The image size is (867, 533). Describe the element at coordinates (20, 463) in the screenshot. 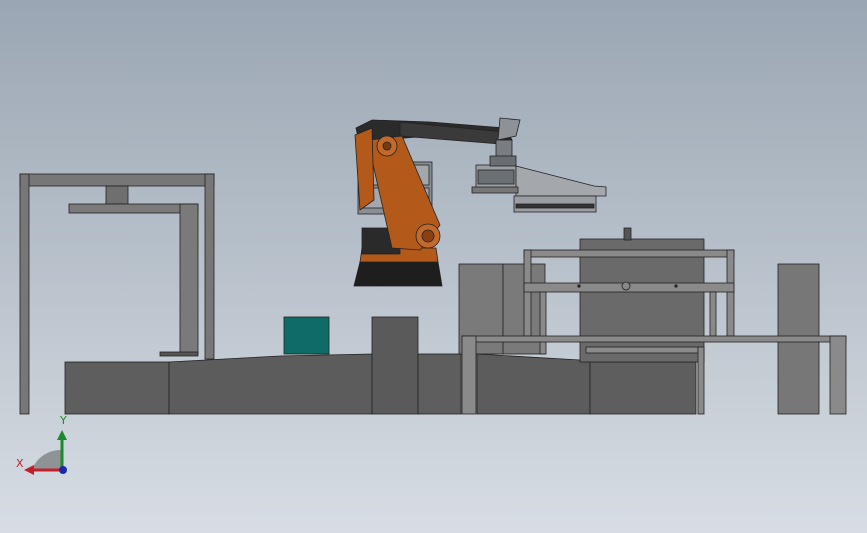

I see `x-axis-label: X` at that location.